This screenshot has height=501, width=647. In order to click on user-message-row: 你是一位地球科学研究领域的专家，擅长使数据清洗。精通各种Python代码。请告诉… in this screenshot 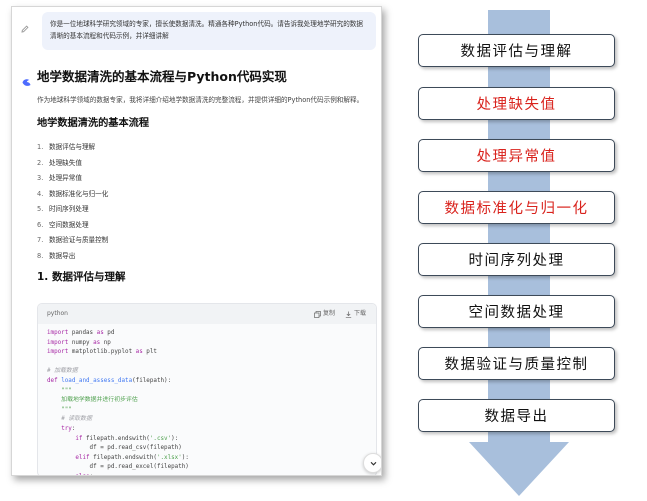, I will do `click(196, 30)`.